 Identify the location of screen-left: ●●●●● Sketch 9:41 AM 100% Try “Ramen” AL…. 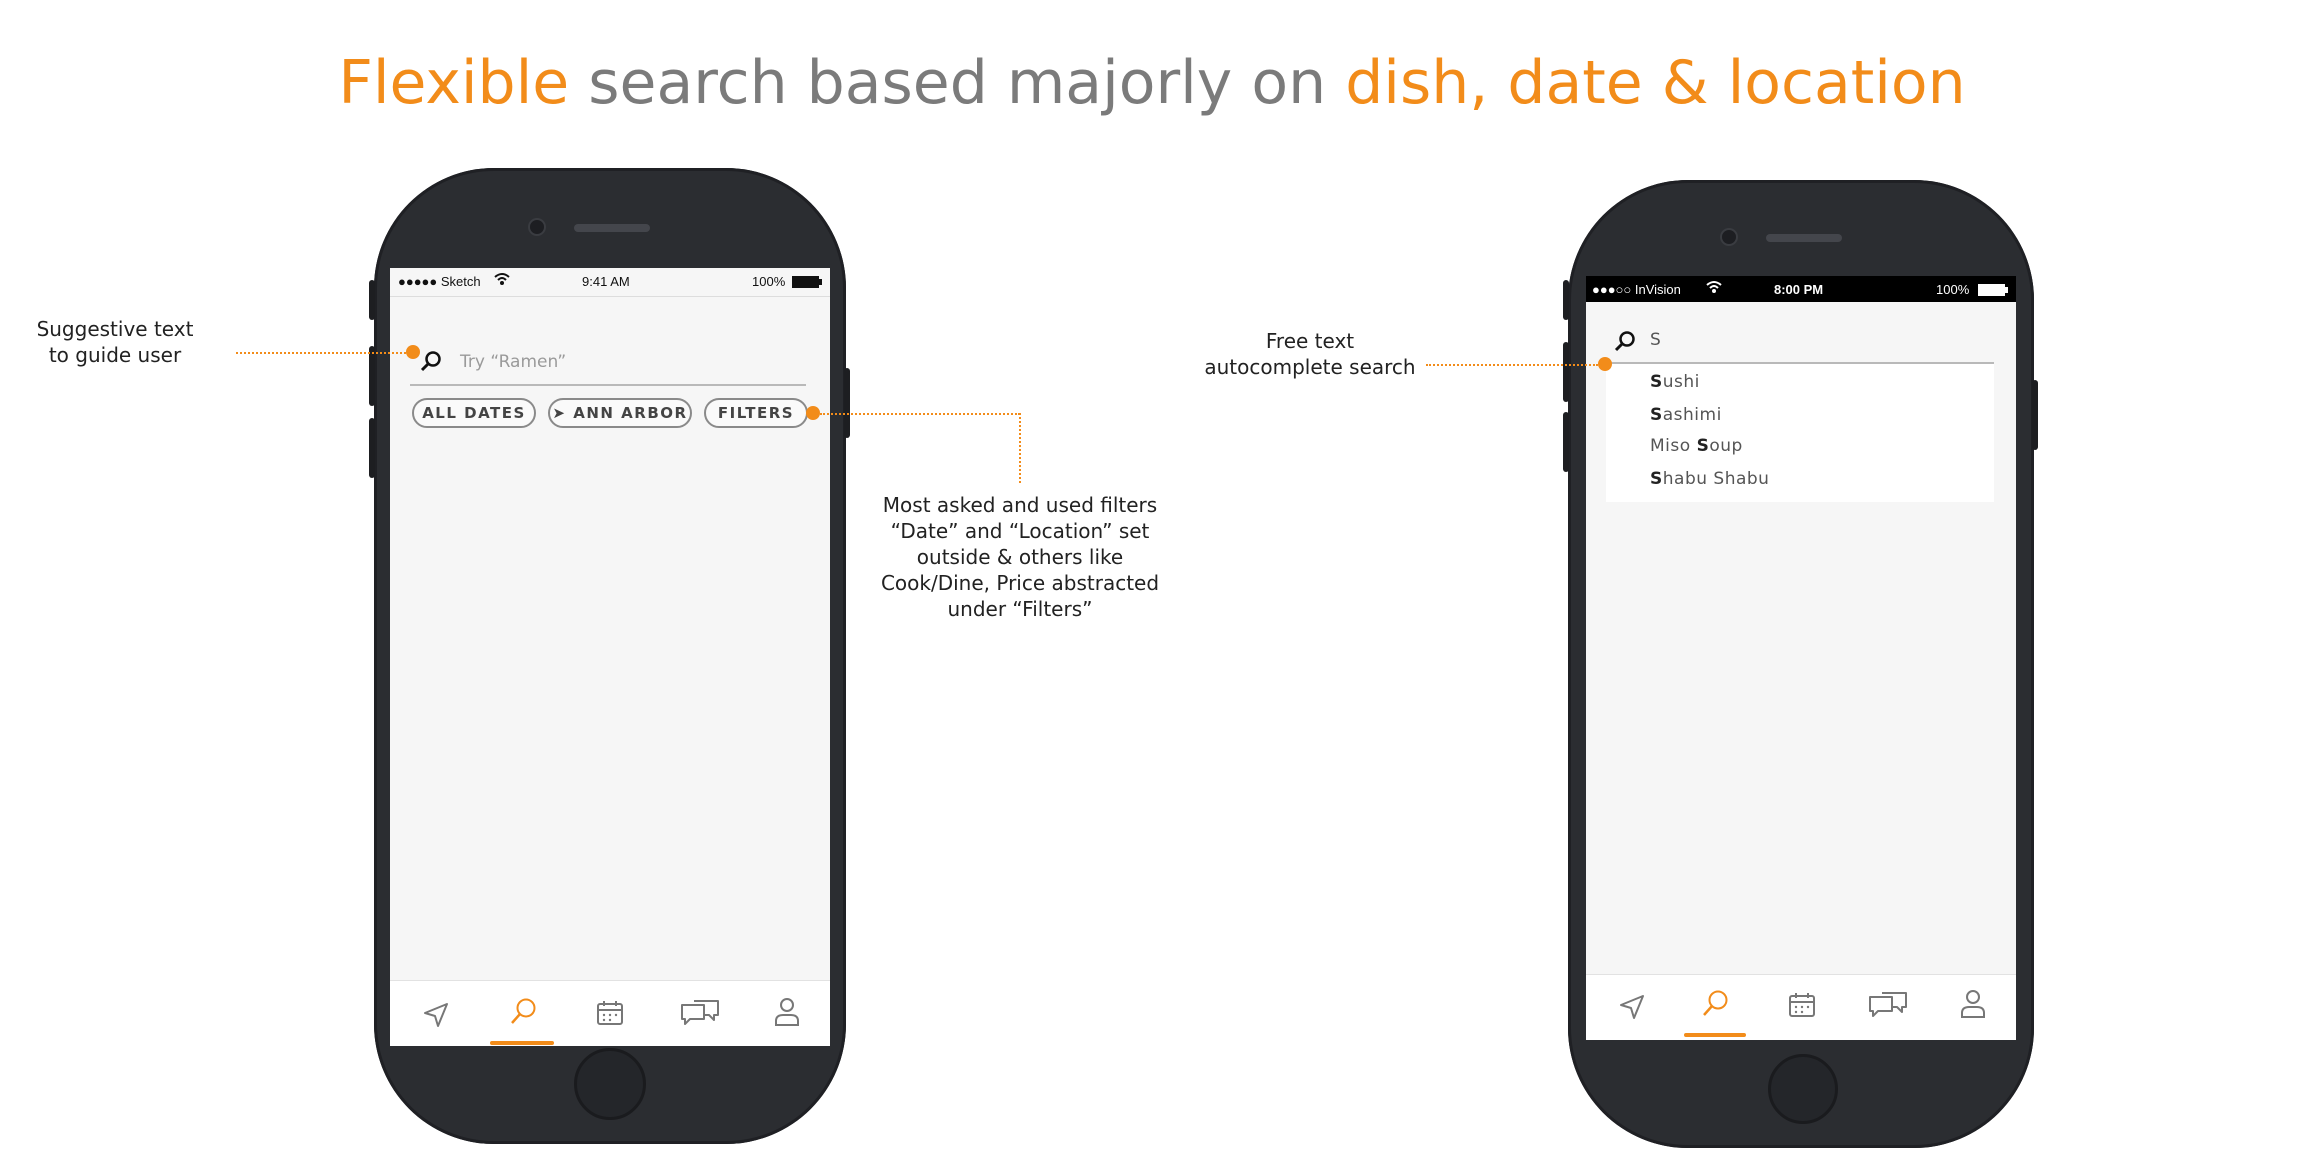
(610, 657).